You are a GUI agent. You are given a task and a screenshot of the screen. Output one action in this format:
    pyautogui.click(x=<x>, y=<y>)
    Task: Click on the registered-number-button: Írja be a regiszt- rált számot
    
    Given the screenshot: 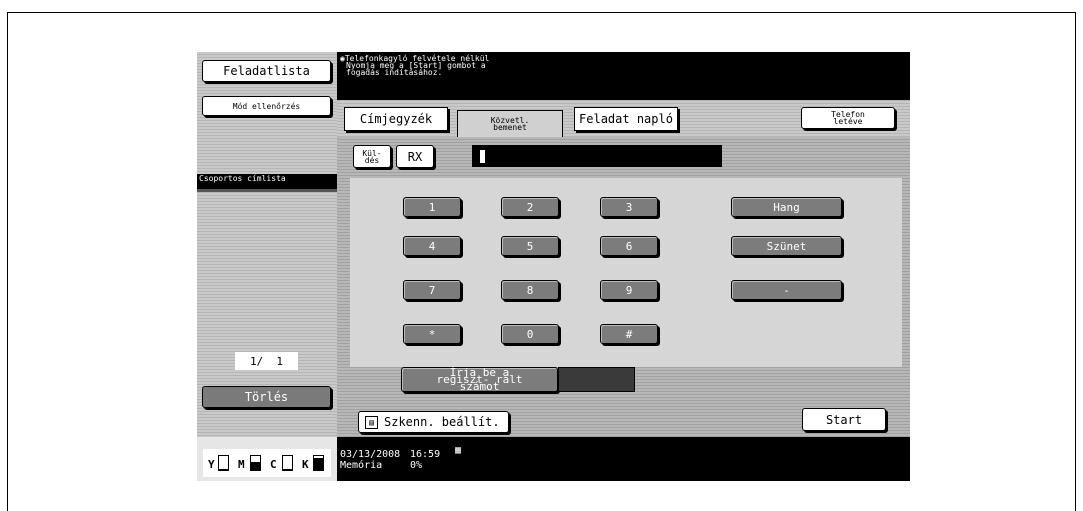 What is the action you would take?
    pyautogui.click(x=479, y=379)
    